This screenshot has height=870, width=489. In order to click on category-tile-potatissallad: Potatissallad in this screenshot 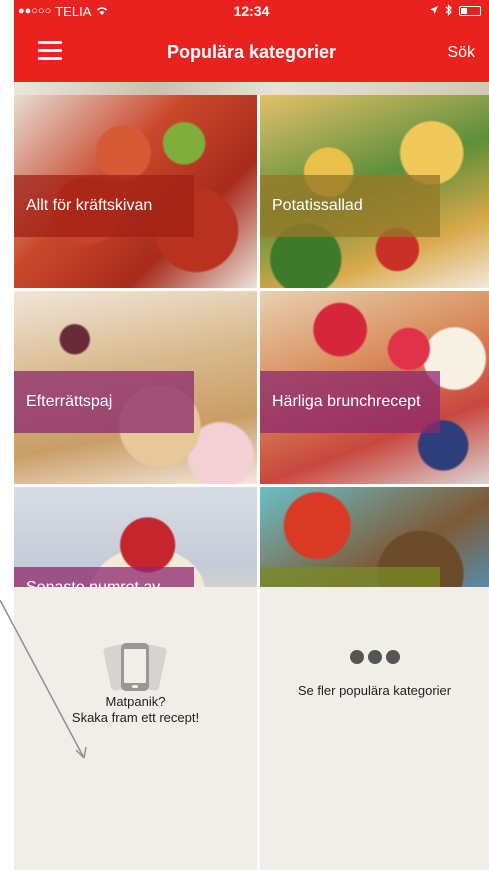, I will do `click(374, 191)`.